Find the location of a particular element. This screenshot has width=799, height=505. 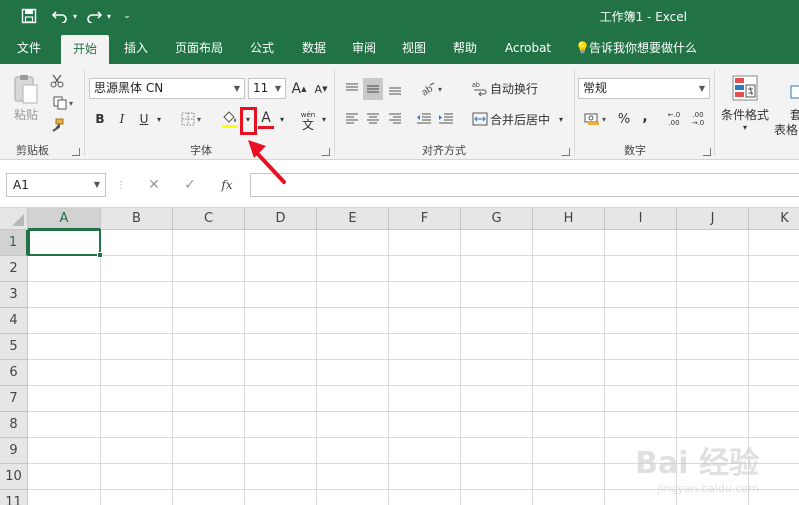

row-header: 9 is located at coordinates (14, 451).